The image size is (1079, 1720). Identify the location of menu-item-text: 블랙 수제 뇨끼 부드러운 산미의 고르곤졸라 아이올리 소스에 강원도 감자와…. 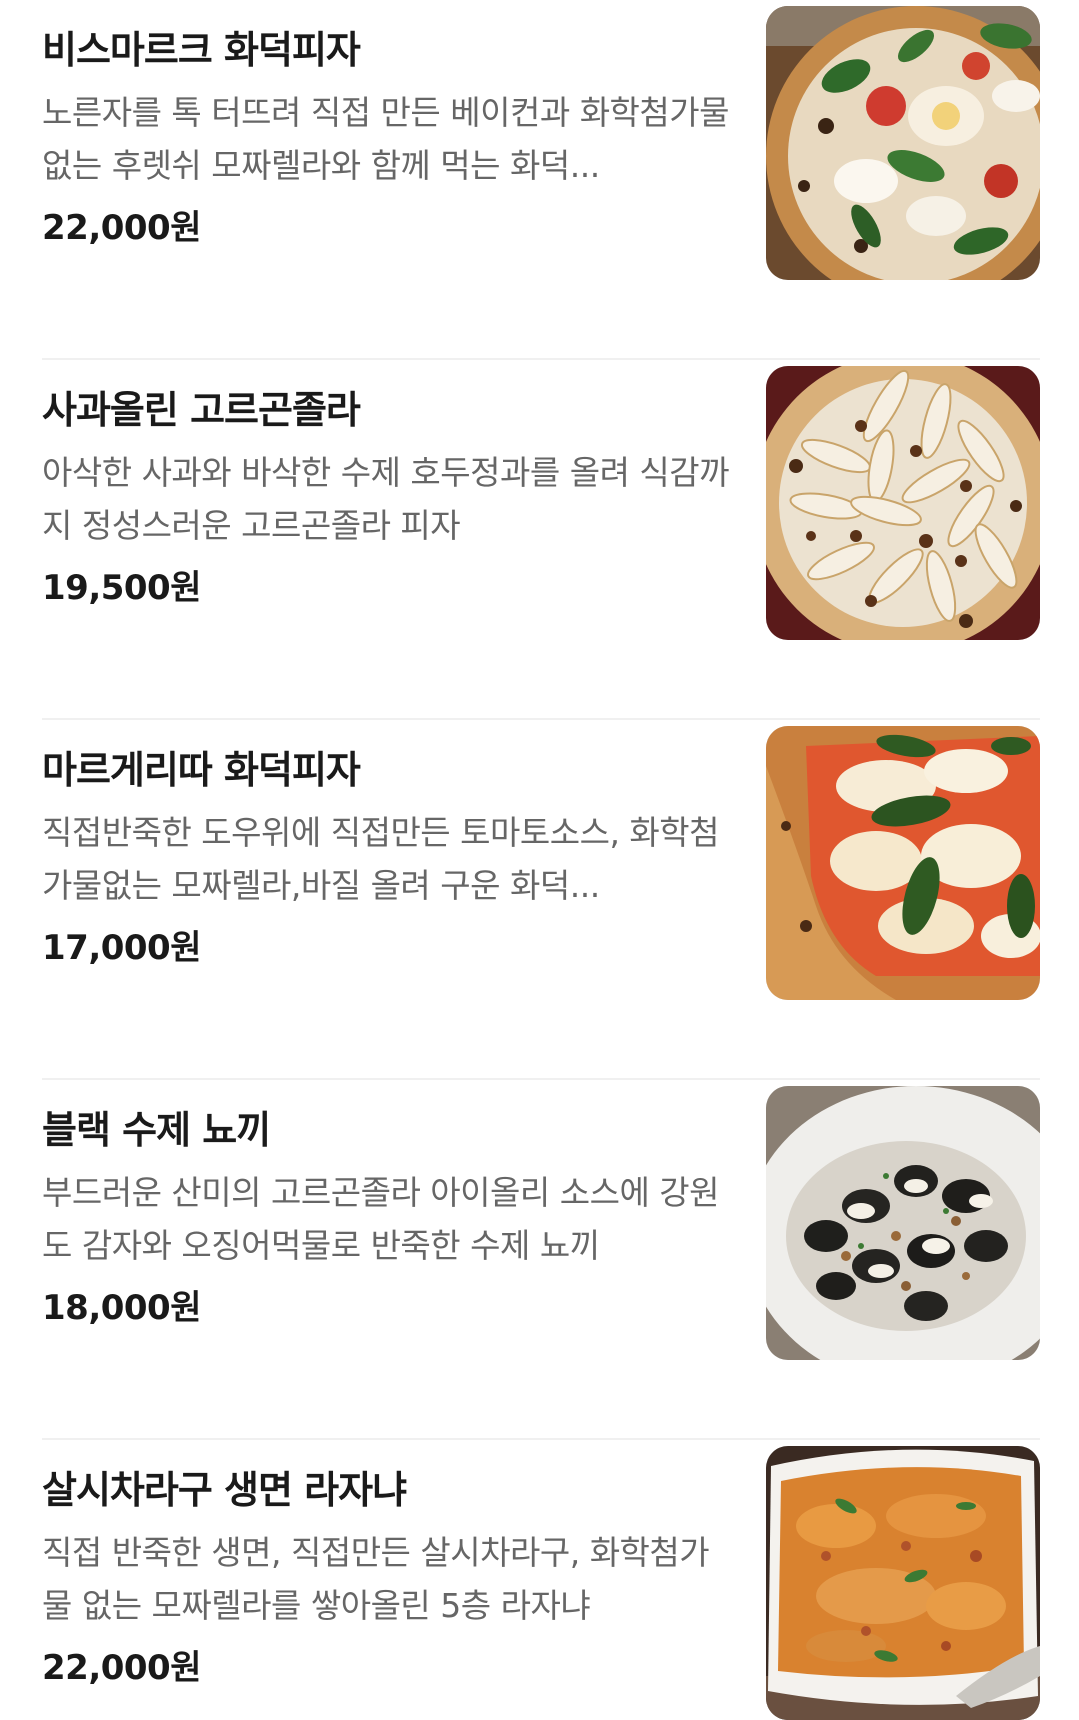
(387, 1217).